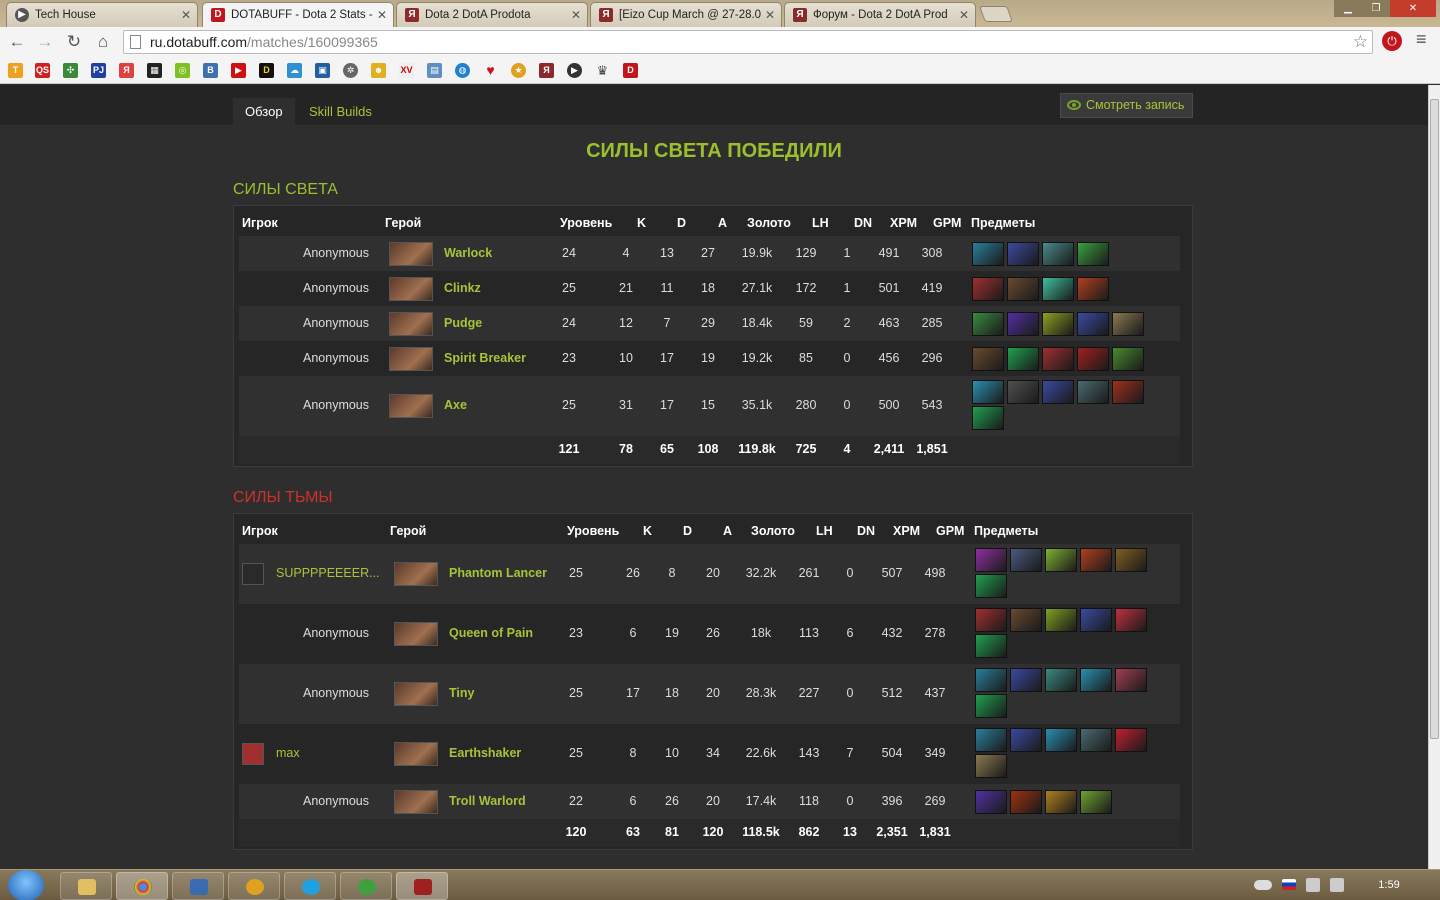  Describe the element at coordinates (491, 633) in the screenshot. I see `hero-name: Queen of Pain` at that location.